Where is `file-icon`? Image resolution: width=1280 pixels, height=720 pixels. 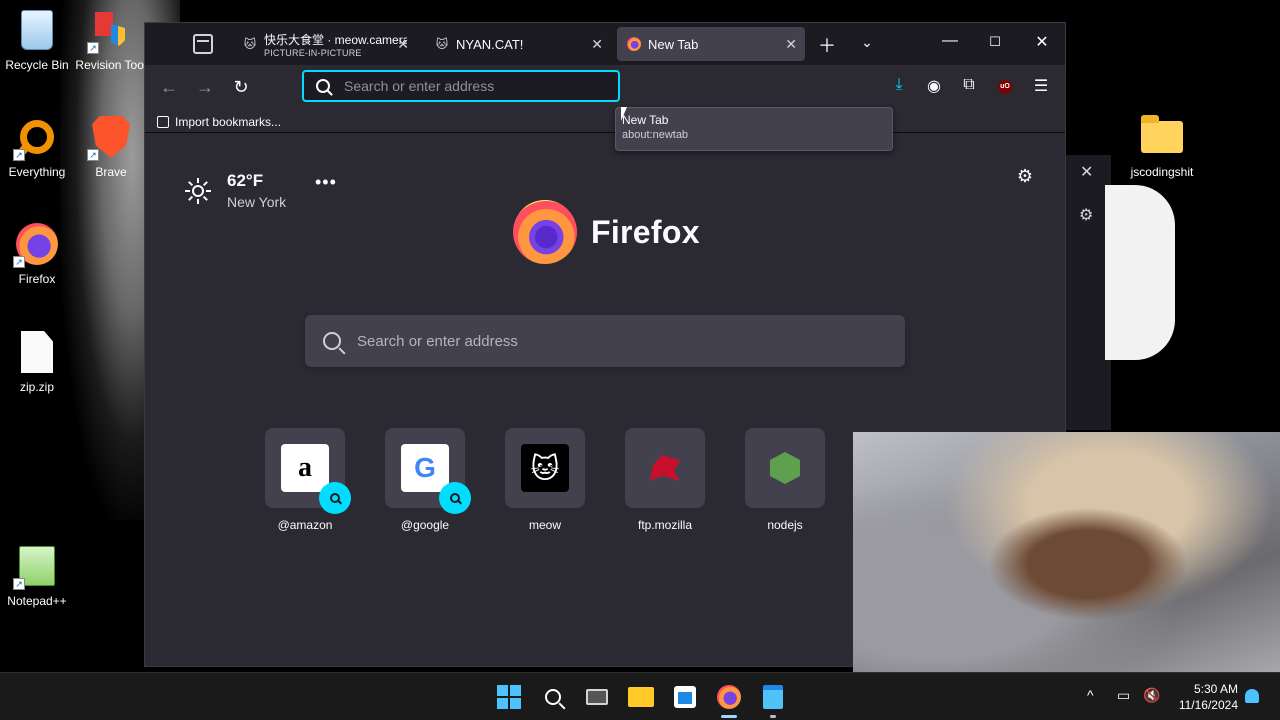
file-icon is located at coordinates (37, 352).